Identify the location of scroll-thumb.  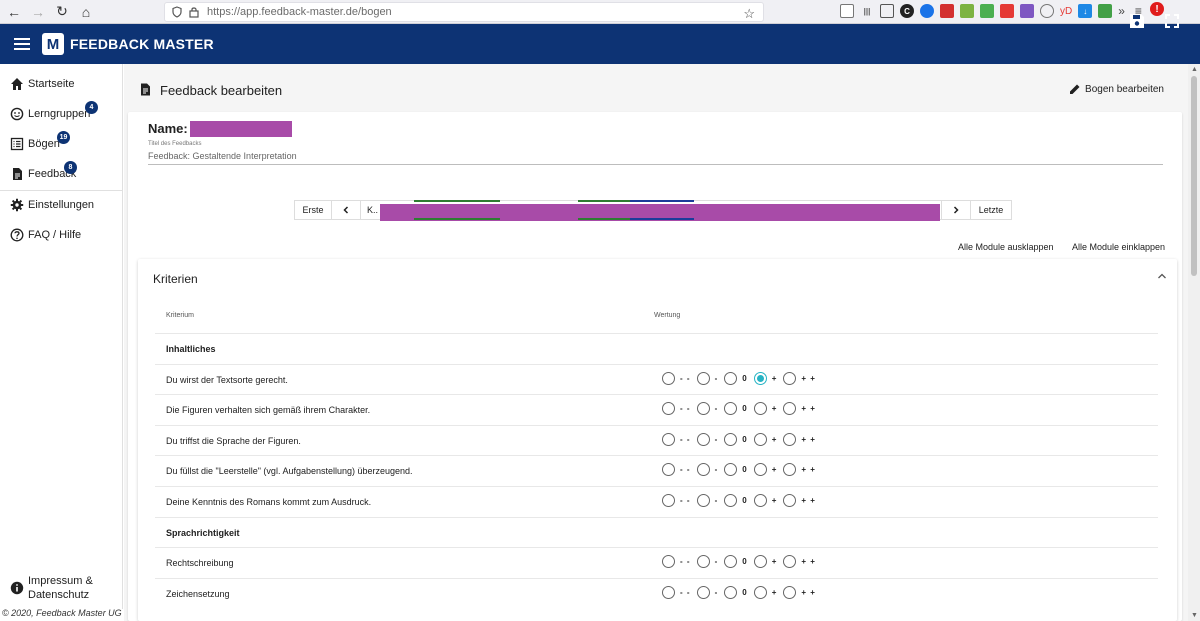
(1194, 176).